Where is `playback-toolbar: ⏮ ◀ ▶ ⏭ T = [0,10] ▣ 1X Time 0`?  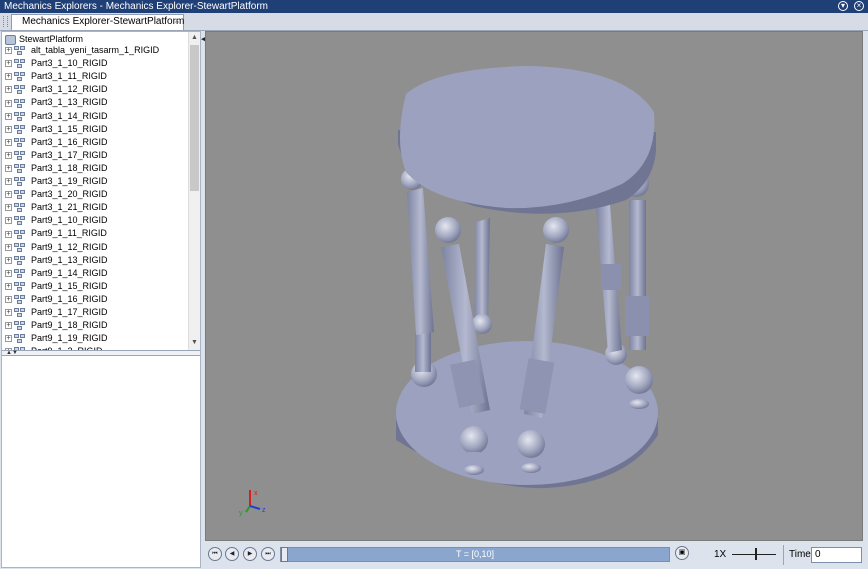 playback-toolbar: ⏮ ◀ ▶ ⏭ T = [0,10] ▣ 1X Time 0 is located at coordinates (536, 555).